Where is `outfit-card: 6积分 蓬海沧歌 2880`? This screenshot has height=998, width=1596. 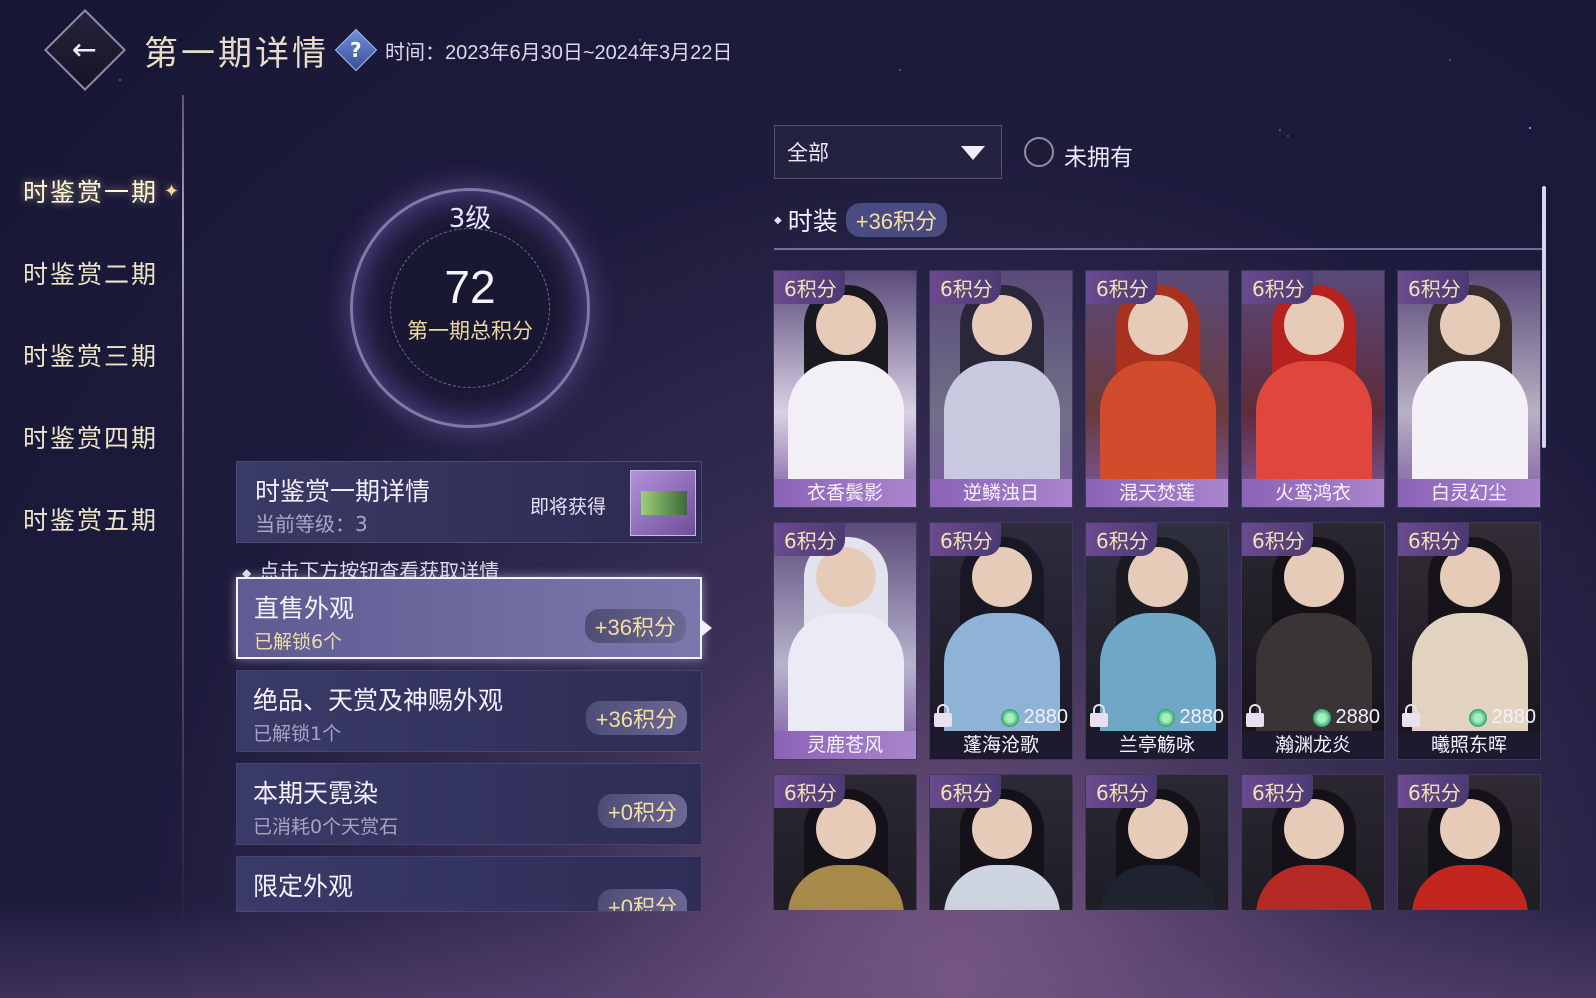
outfit-card: 6积分 蓬海沧歌 2880 is located at coordinates (1001, 641).